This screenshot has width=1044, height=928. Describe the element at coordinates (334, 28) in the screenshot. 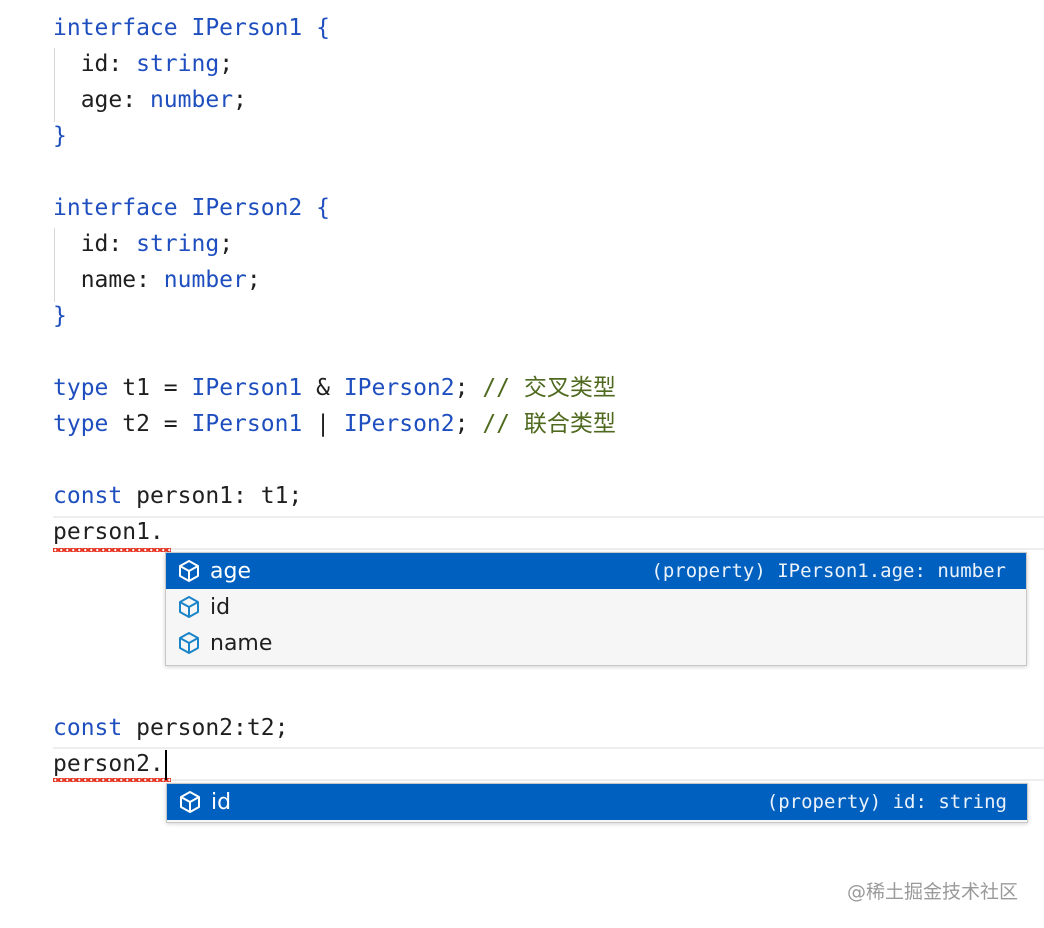

I see `code-line: interface IPerson1 {` at that location.